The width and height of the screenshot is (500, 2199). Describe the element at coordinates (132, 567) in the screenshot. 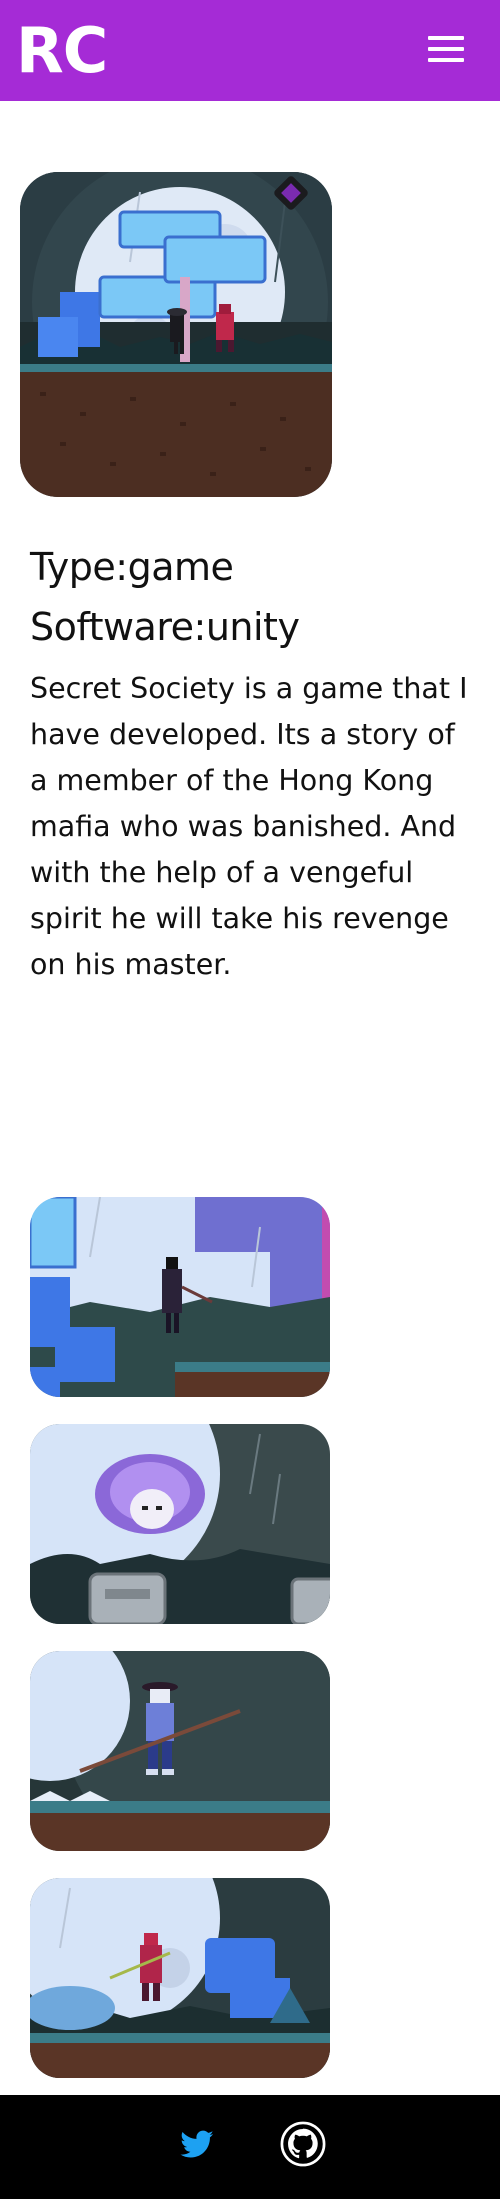

I see `project-type: Type:game` at that location.